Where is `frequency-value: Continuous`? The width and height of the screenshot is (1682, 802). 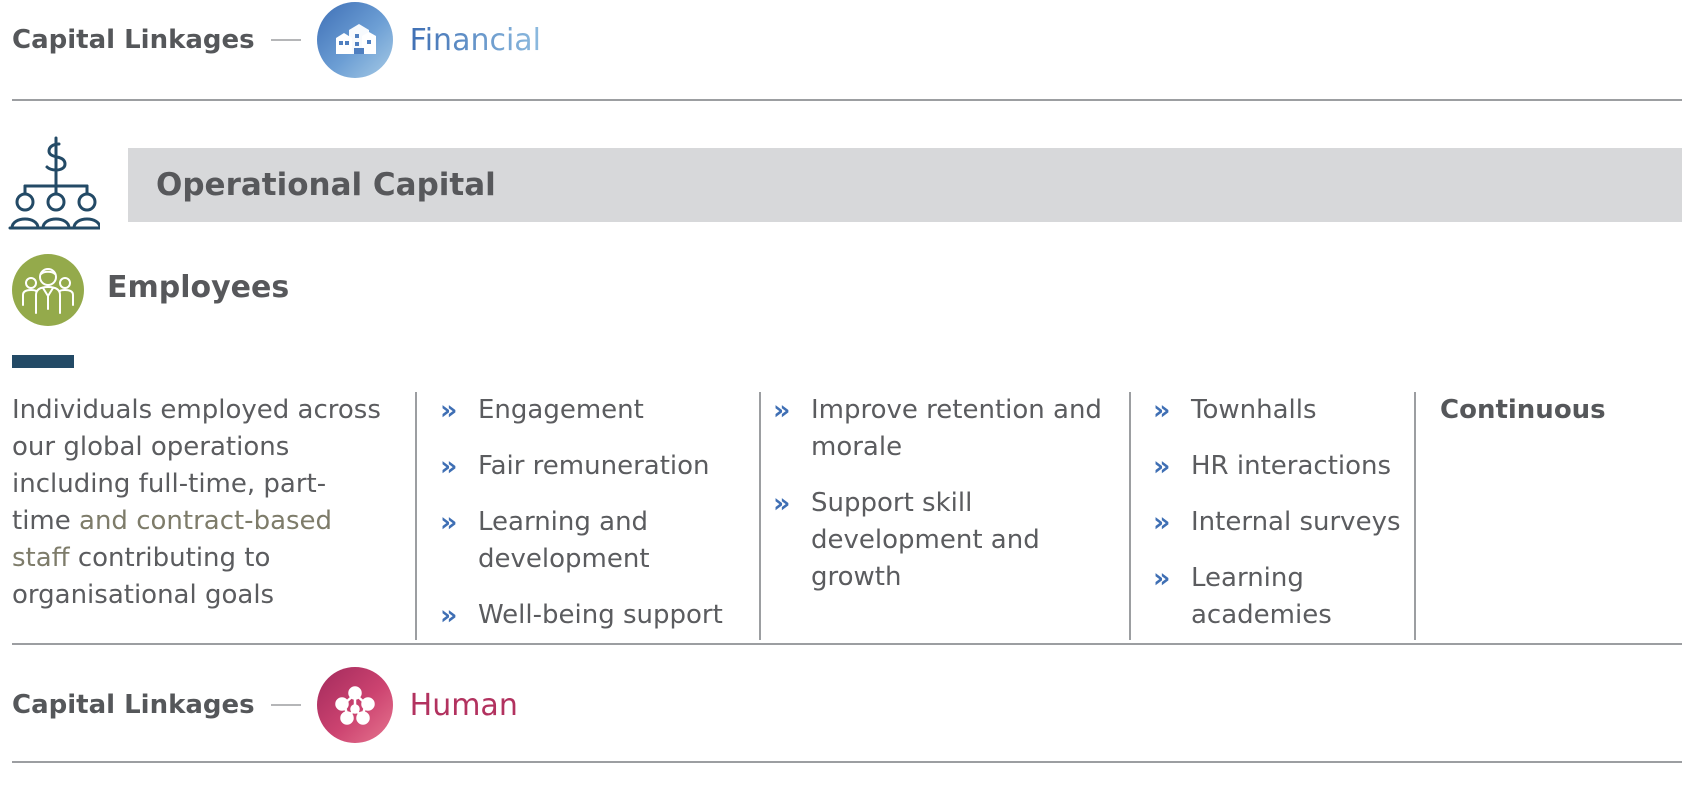 frequency-value: Continuous is located at coordinates (1523, 410).